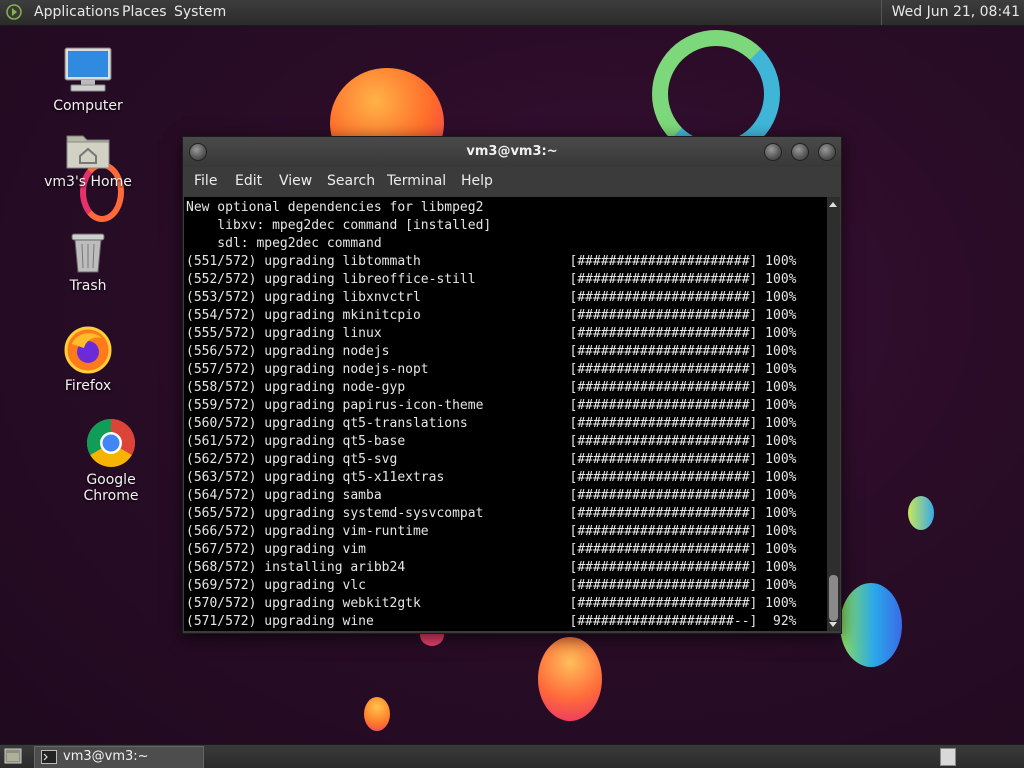 The height and width of the screenshot is (768, 1024). Describe the element at coordinates (88, 253) in the screenshot. I see `trash-icon` at that location.